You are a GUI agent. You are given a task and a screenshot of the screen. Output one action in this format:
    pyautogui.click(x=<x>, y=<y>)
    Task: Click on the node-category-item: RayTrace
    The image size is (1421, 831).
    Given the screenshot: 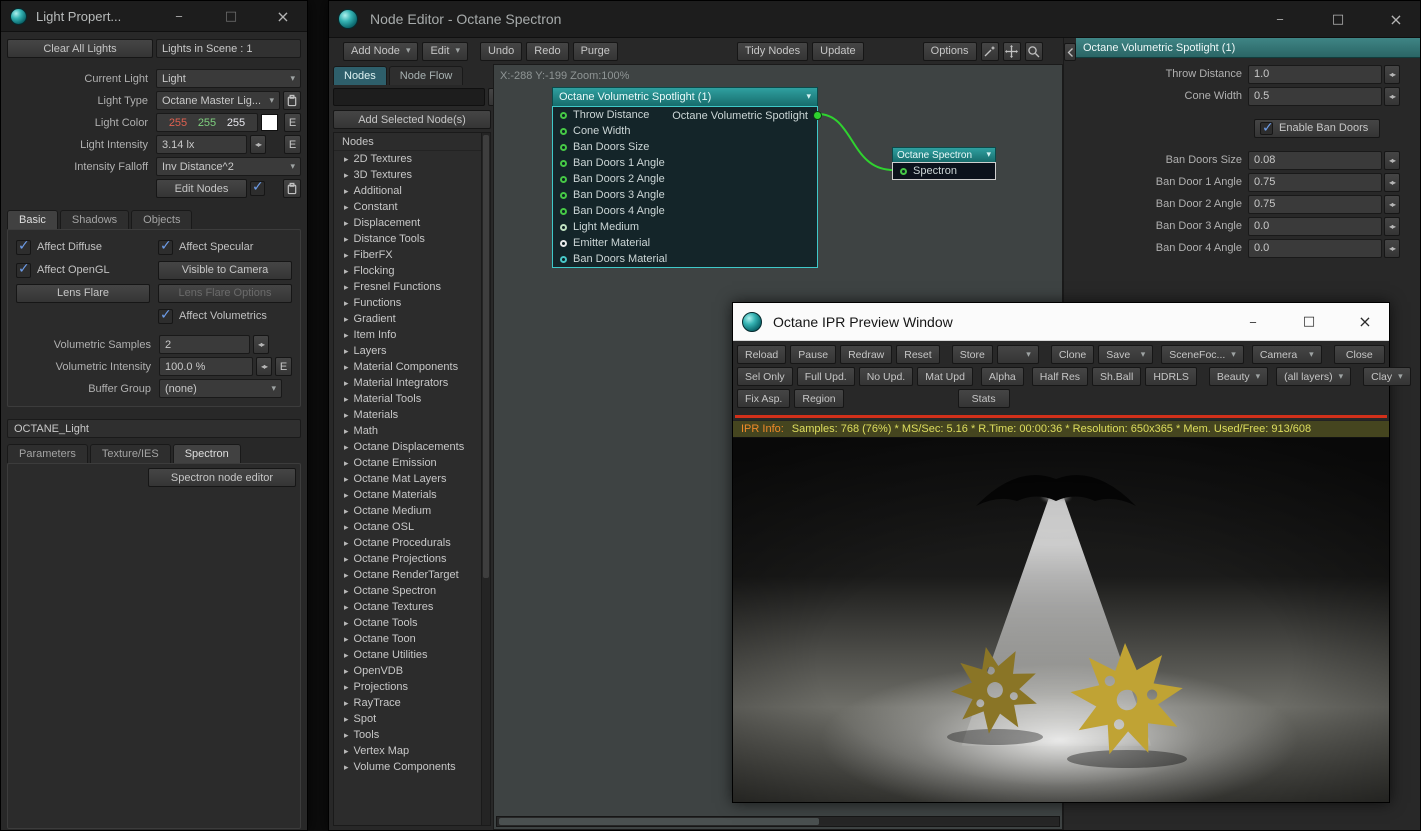 What is the action you would take?
    pyautogui.click(x=412, y=703)
    